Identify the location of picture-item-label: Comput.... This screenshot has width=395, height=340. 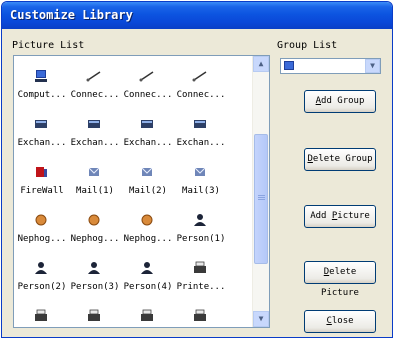
(42, 95).